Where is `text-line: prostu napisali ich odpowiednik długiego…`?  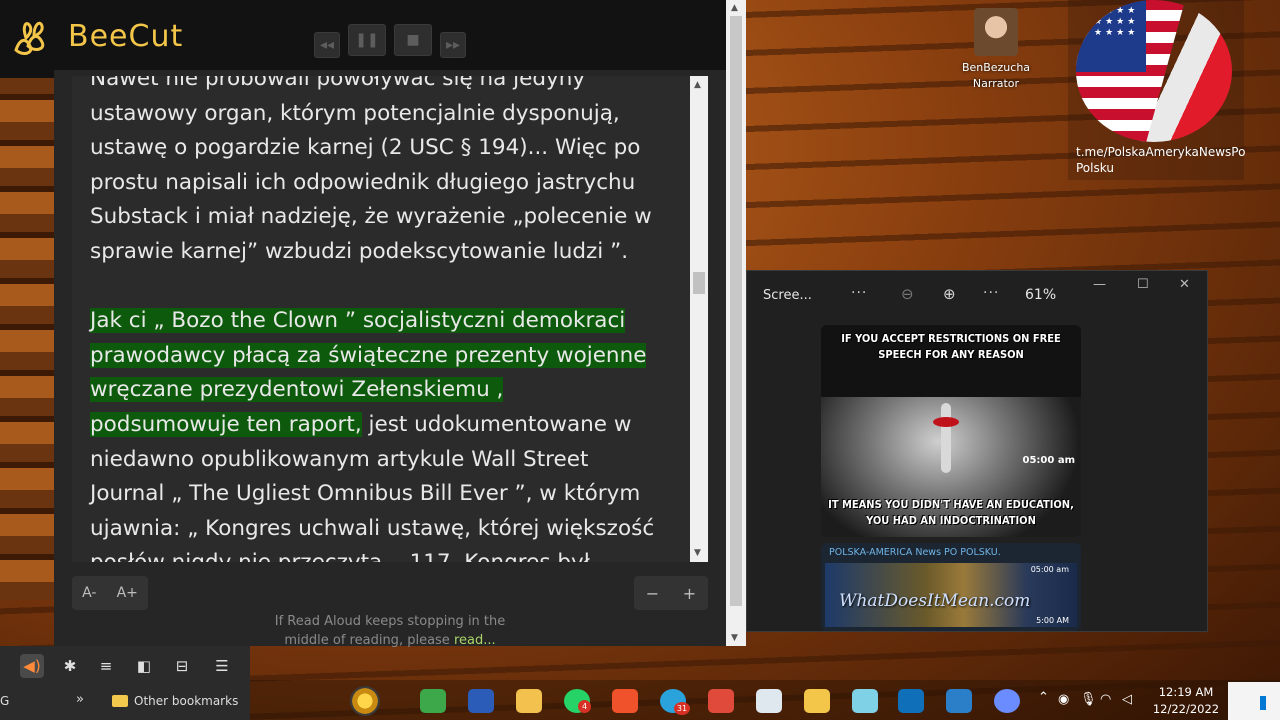
text-line: prostu napisali ich odpowiednik długiego… is located at coordinates (363, 182).